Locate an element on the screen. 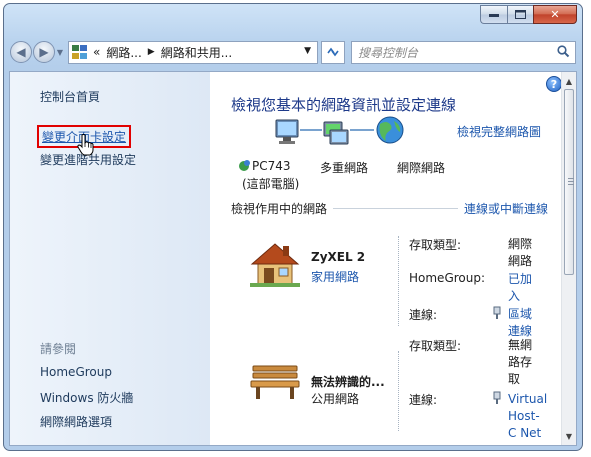 This screenshot has height=457, width=591. address-dropdown-icon: ▼ is located at coordinates (307, 51).